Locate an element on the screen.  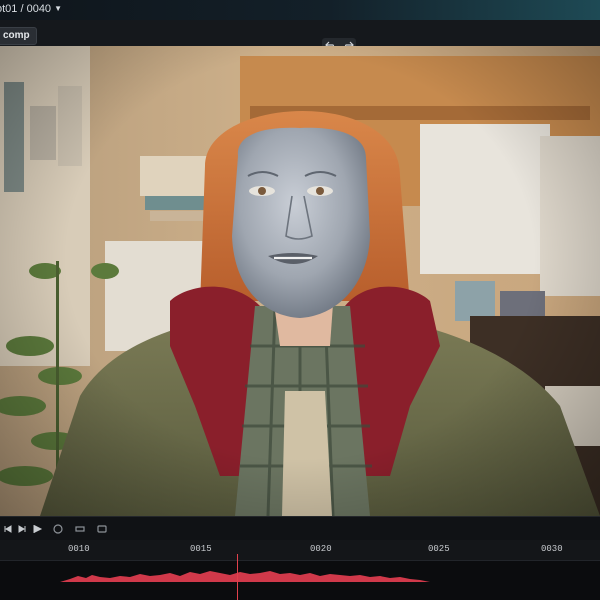
tick-label: 0030 is located at coordinates (552, 549).